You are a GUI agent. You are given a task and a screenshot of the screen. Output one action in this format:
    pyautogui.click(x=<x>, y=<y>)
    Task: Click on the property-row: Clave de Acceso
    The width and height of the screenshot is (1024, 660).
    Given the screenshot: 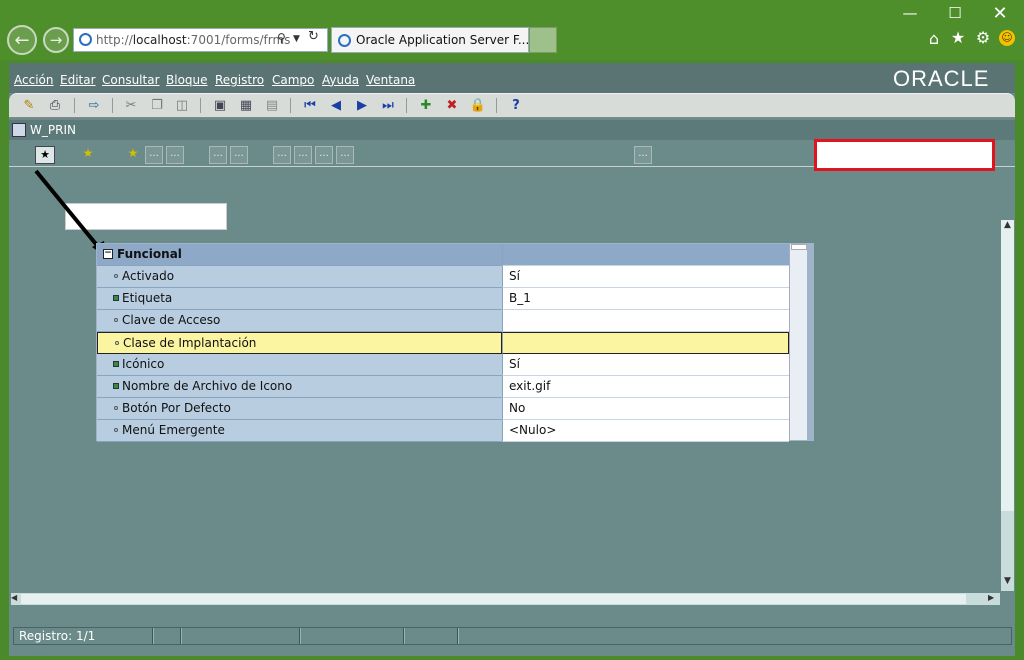 What is the action you would take?
    pyautogui.click(x=443, y=321)
    